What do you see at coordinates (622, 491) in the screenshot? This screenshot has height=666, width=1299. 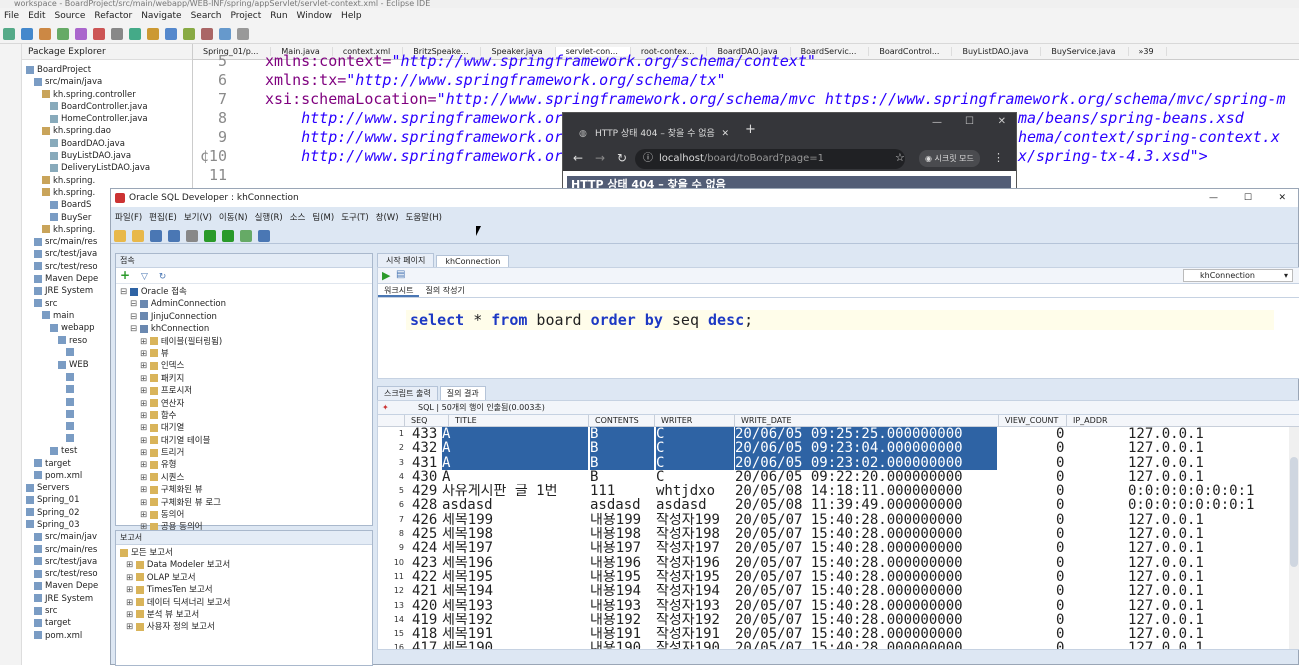 I see `table-cell: 111` at bounding box center [622, 491].